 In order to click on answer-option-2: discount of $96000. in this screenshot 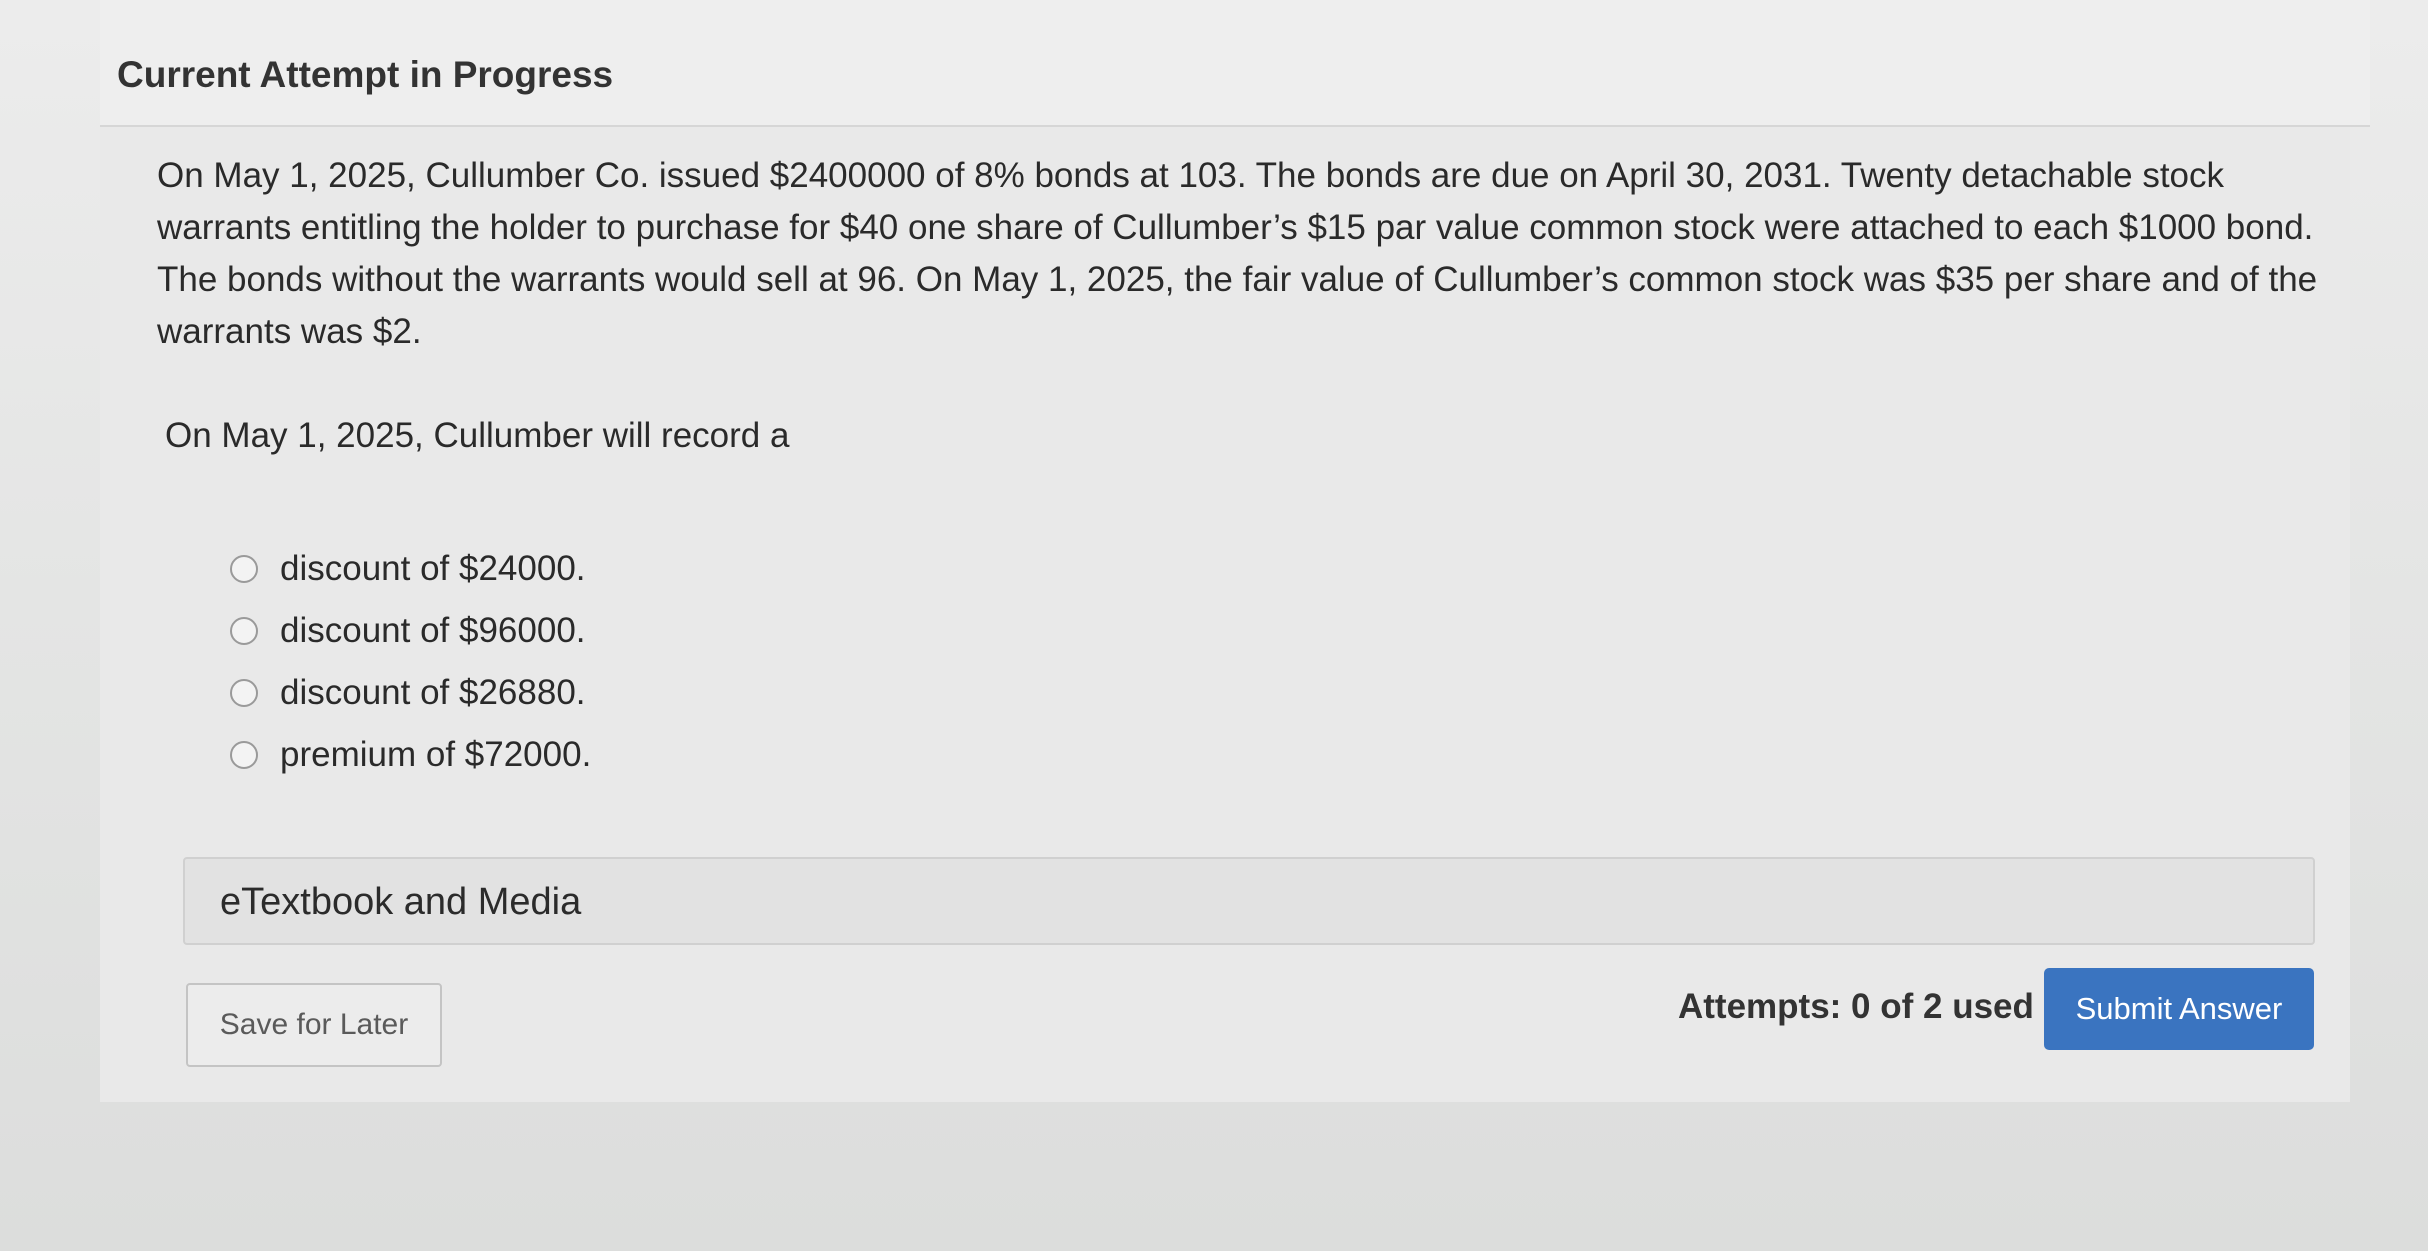, I will do `click(410, 631)`.